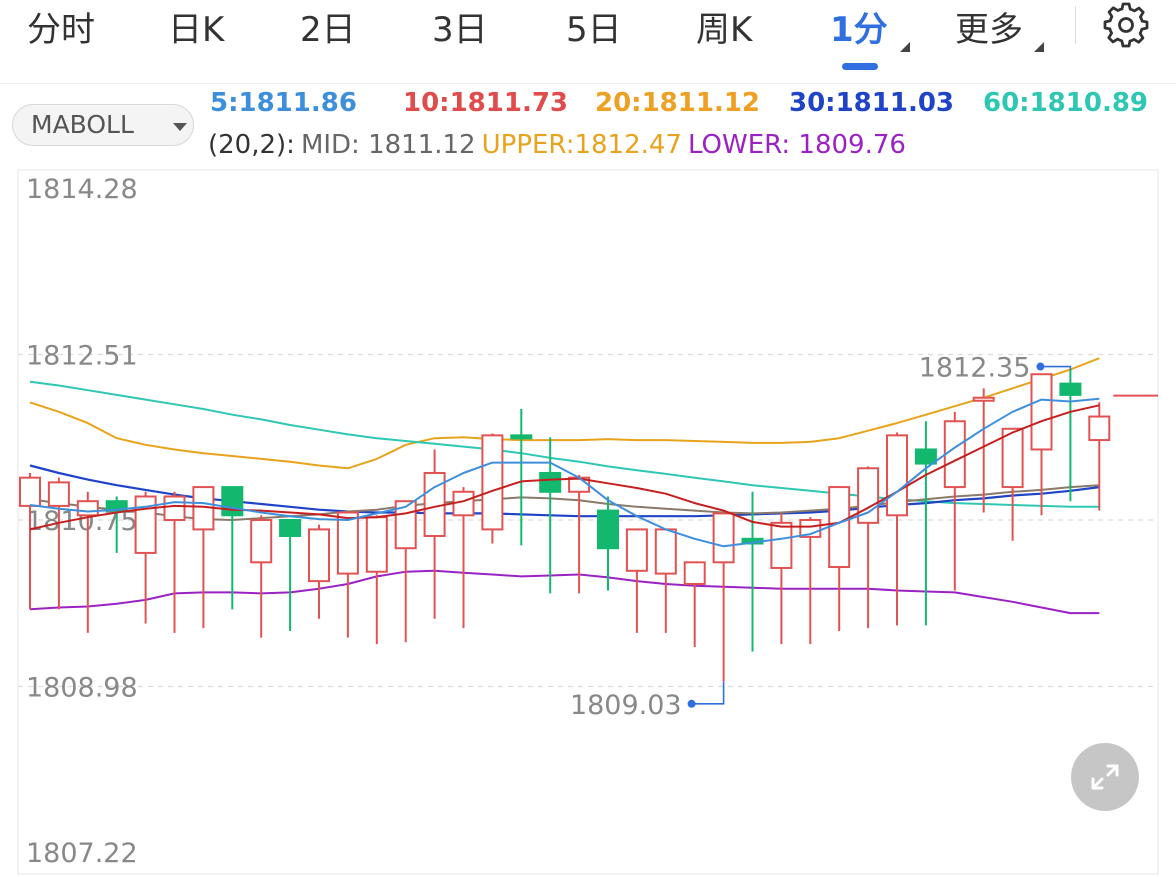 This screenshot has width=1176, height=877. I want to click on low-marker-leader, so click(709, 693).